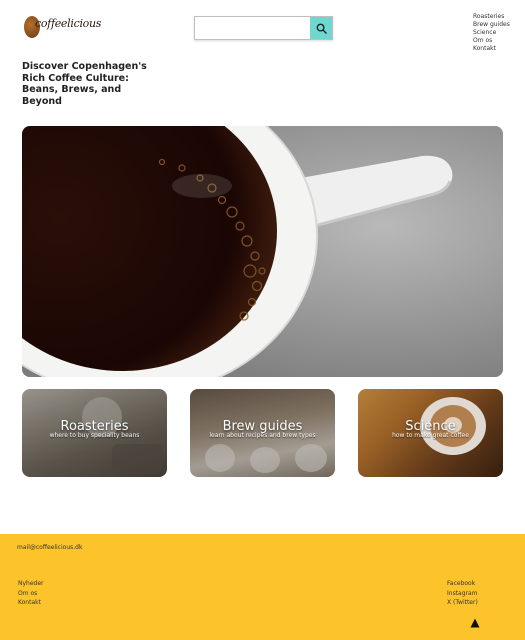 The width and height of the screenshot is (525, 640). What do you see at coordinates (49, 547) in the screenshot?
I see `footer-email-link: mail@coffeelicious.dk` at bounding box center [49, 547].